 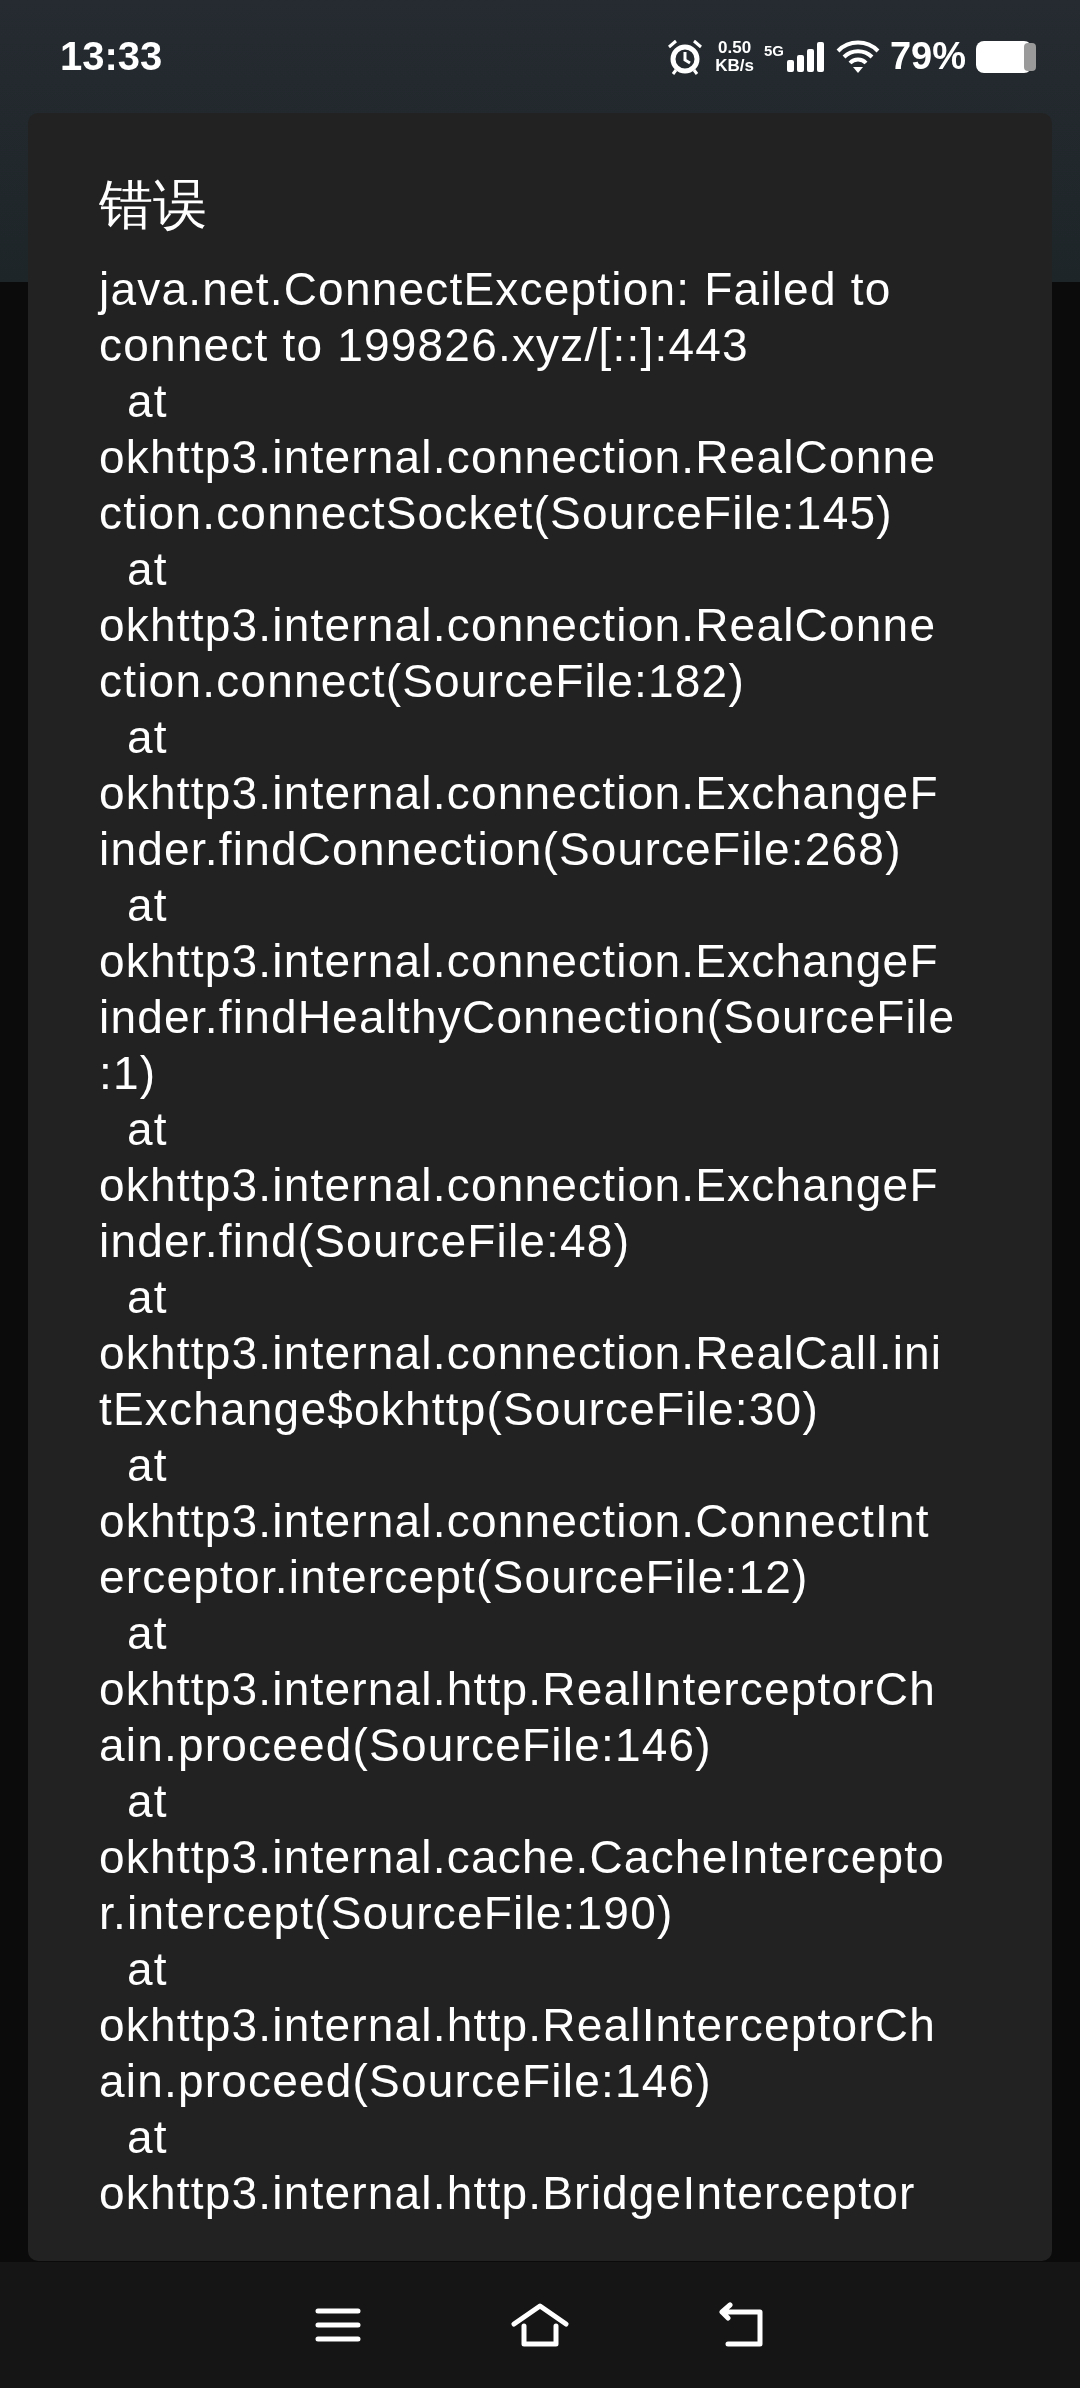 What do you see at coordinates (128, 1073) in the screenshot?
I see `error-message-line: :1)` at bounding box center [128, 1073].